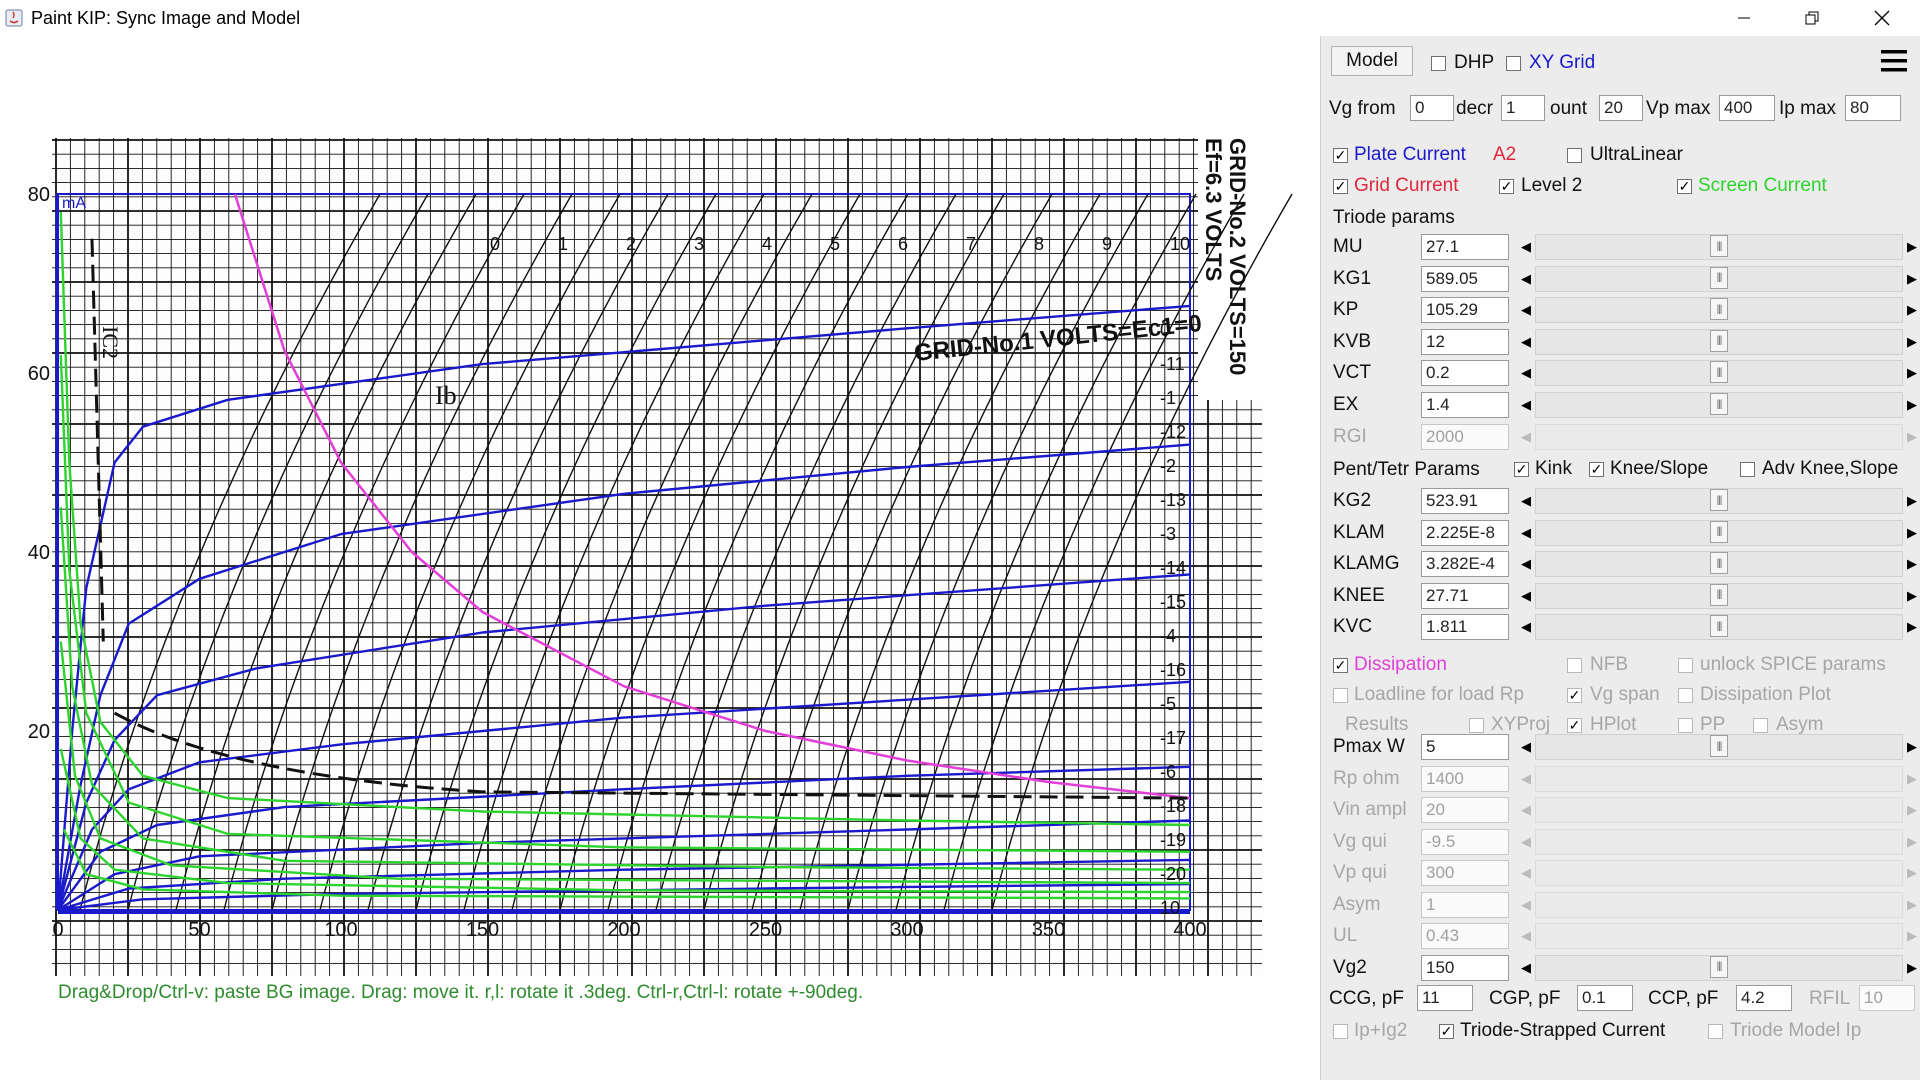 This screenshot has width=1920, height=1080. Describe the element at coordinates (1465, 532) in the screenshot. I see `pent-param-input-klam: 2.225E-8` at that location.